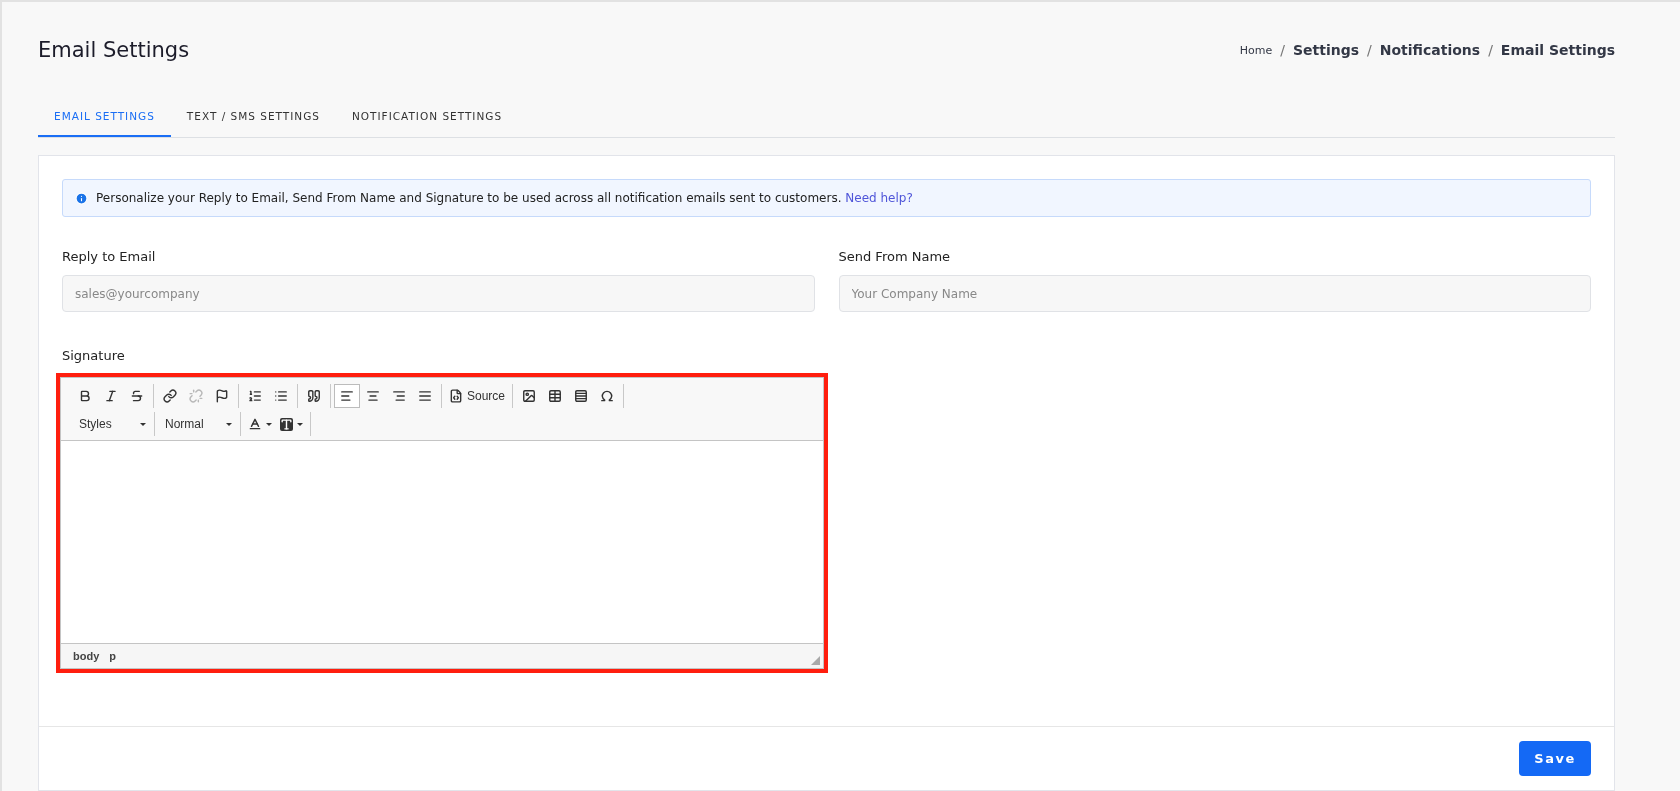 This screenshot has width=1680, height=791. I want to click on table-icon, so click(555, 396).